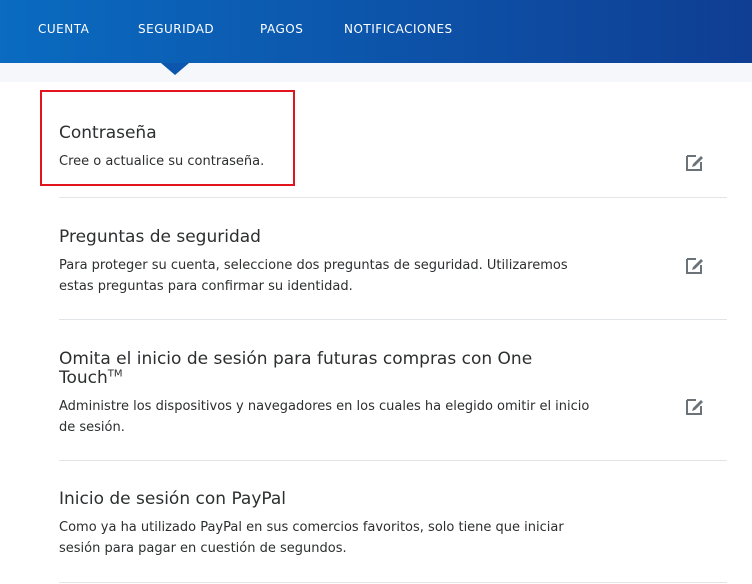 The width and height of the screenshot is (752, 584). Describe the element at coordinates (295, 378) in the screenshot. I see `section-title-line2: TouchTM` at that location.